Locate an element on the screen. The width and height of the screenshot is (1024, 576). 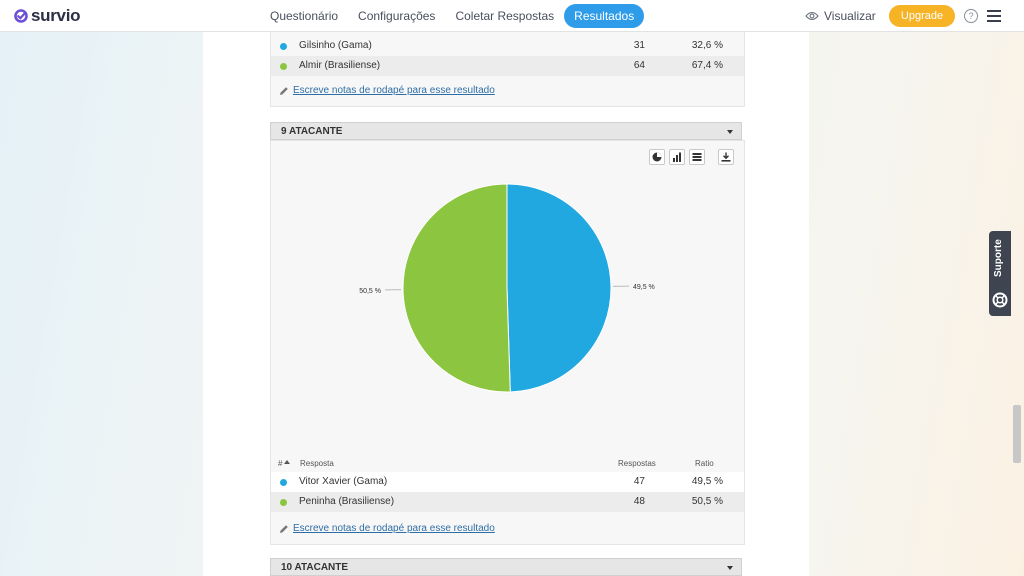
answer-name: Vitor Xavier (Gama) is located at coordinates (343, 481).